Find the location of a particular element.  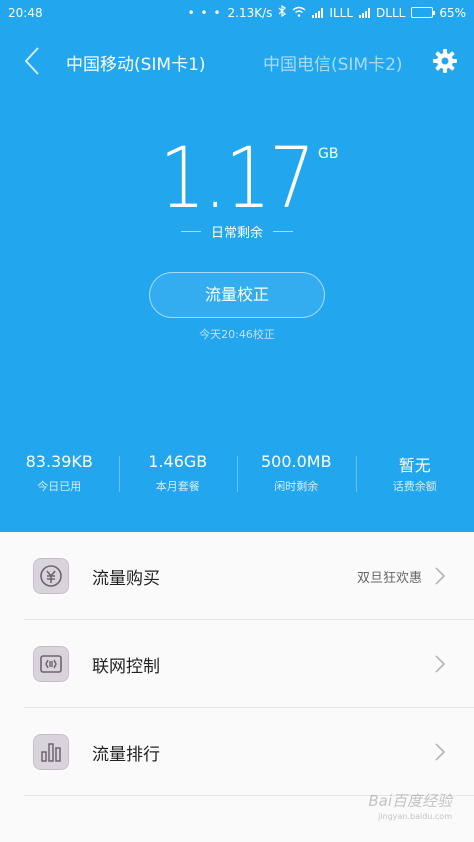

gear-icon is located at coordinates (445, 61).